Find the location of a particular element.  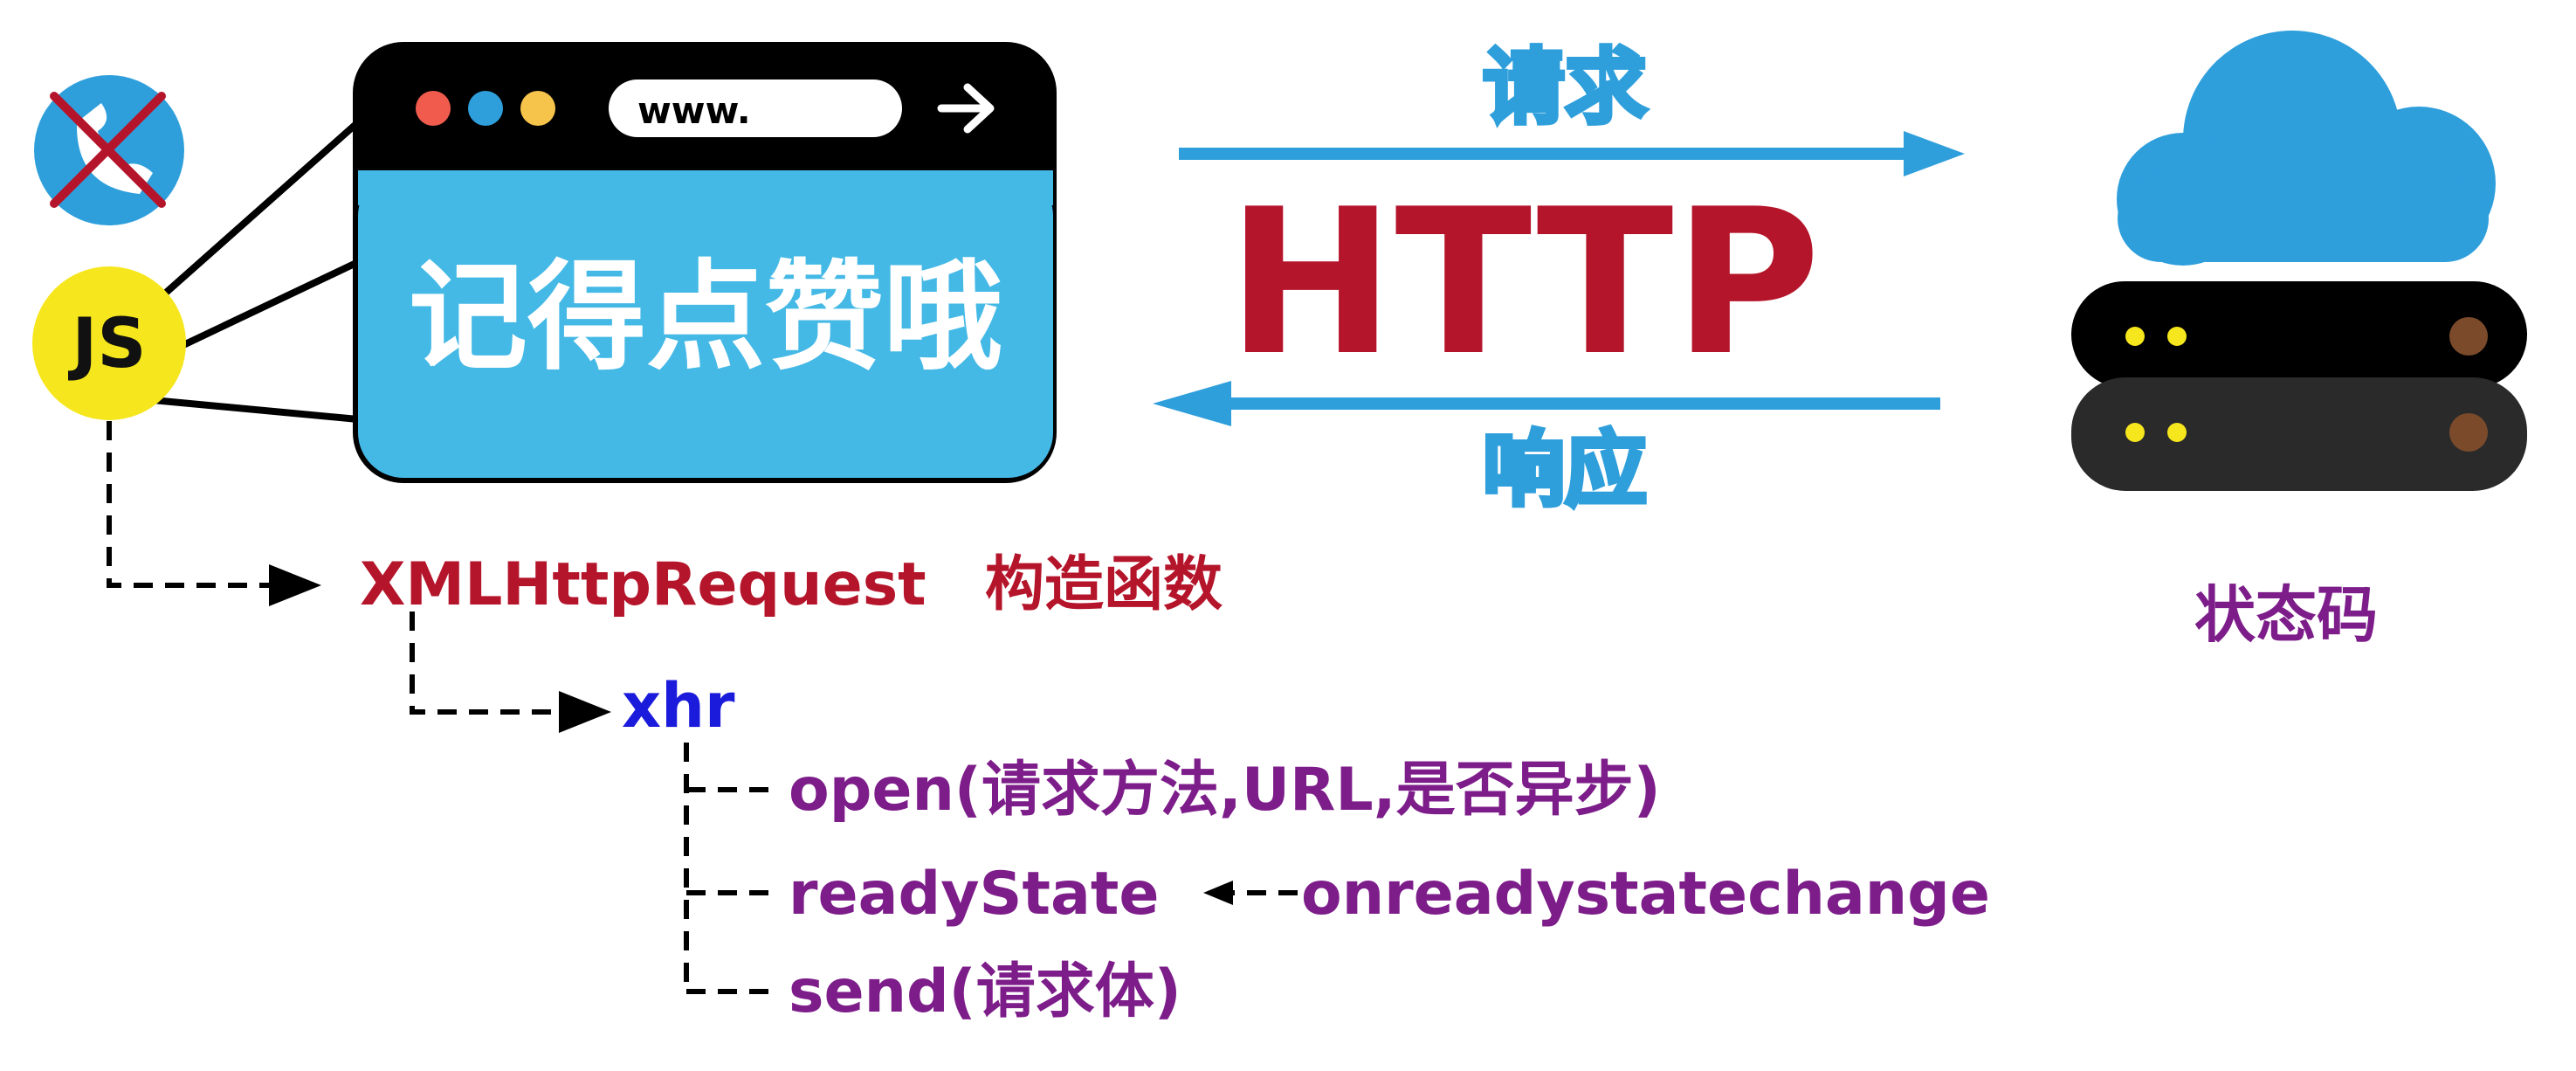

onreadystatechange-label: onreadystatechange is located at coordinates (1645, 894).